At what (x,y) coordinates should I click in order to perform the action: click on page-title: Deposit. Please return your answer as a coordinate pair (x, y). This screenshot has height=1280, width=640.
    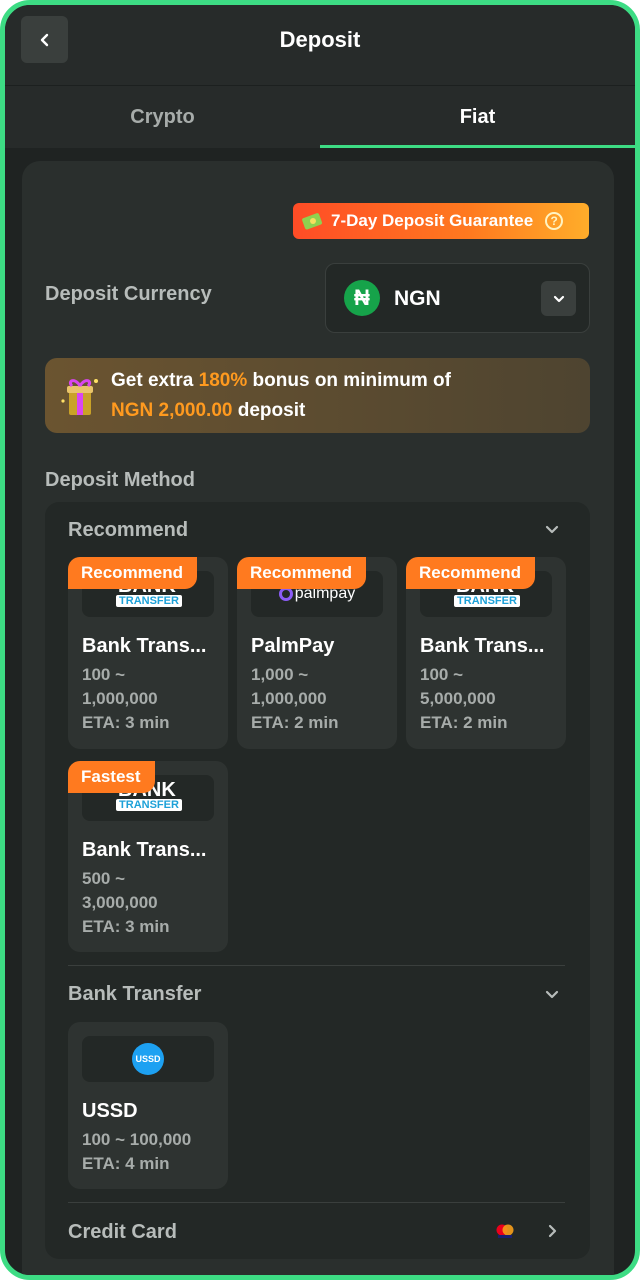
    Looking at the image, I should click on (320, 39).